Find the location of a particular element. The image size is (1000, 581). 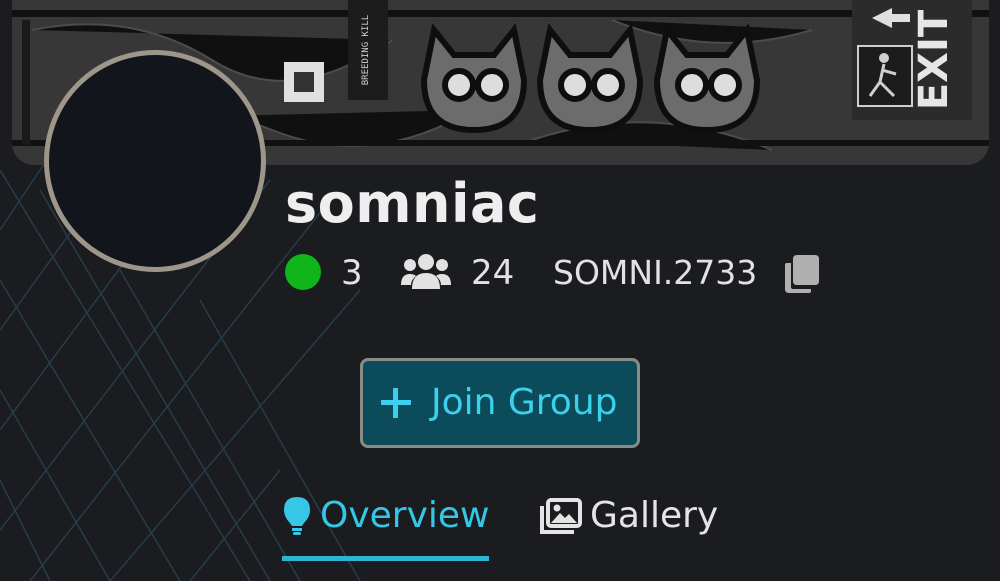

group-name: somniac is located at coordinates (412, 203).